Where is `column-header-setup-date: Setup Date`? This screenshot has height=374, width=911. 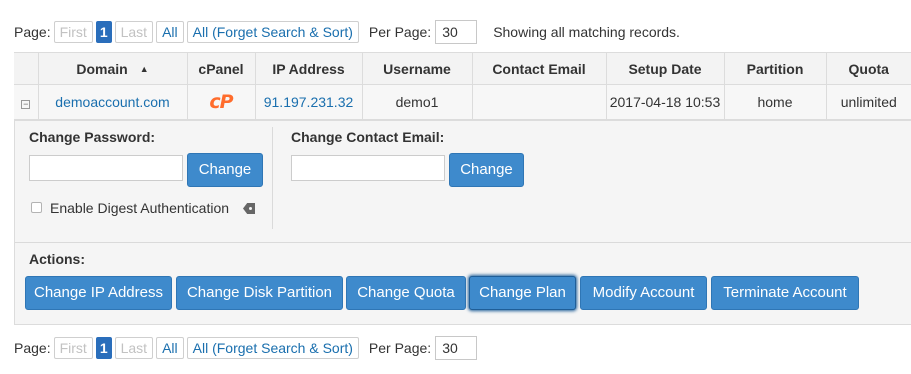
column-header-setup-date: Setup Date is located at coordinates (665, 68).